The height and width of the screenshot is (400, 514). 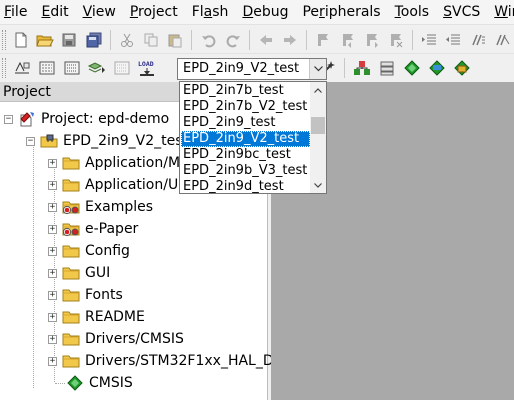 I want to click on menu-tools: Tools, so click(x=412, y=12).